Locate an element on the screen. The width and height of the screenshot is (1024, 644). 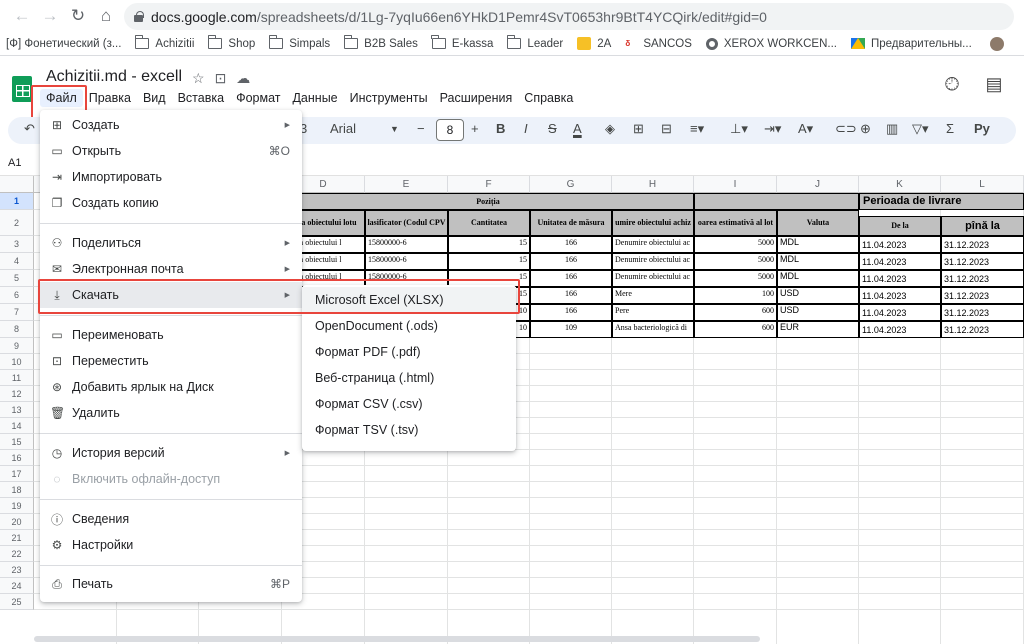
bold-button: B is located at coordinates (500, 128).